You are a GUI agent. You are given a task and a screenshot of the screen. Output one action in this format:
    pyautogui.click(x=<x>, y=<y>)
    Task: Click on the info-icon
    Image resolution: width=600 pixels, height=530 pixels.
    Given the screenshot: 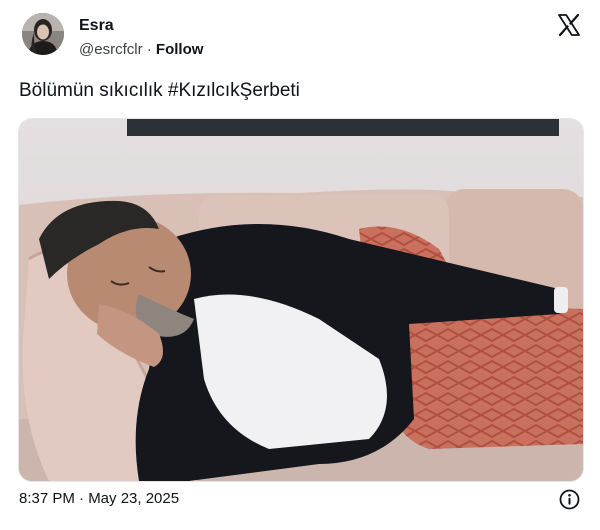 What is the action you would take?
    pyautogui.click(x=569, y=499)
    